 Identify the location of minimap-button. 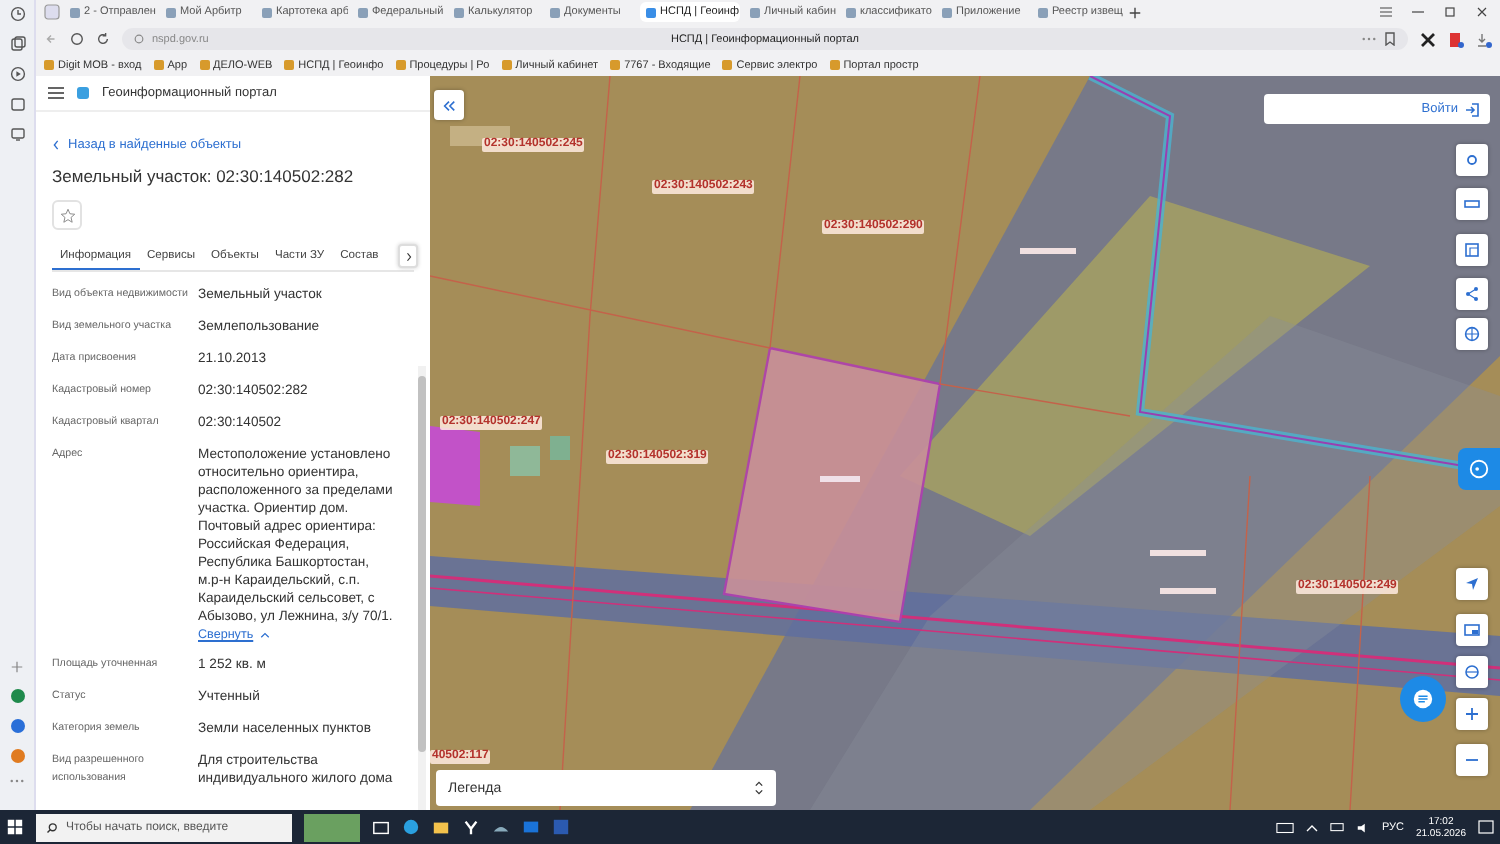
(1472, 630).